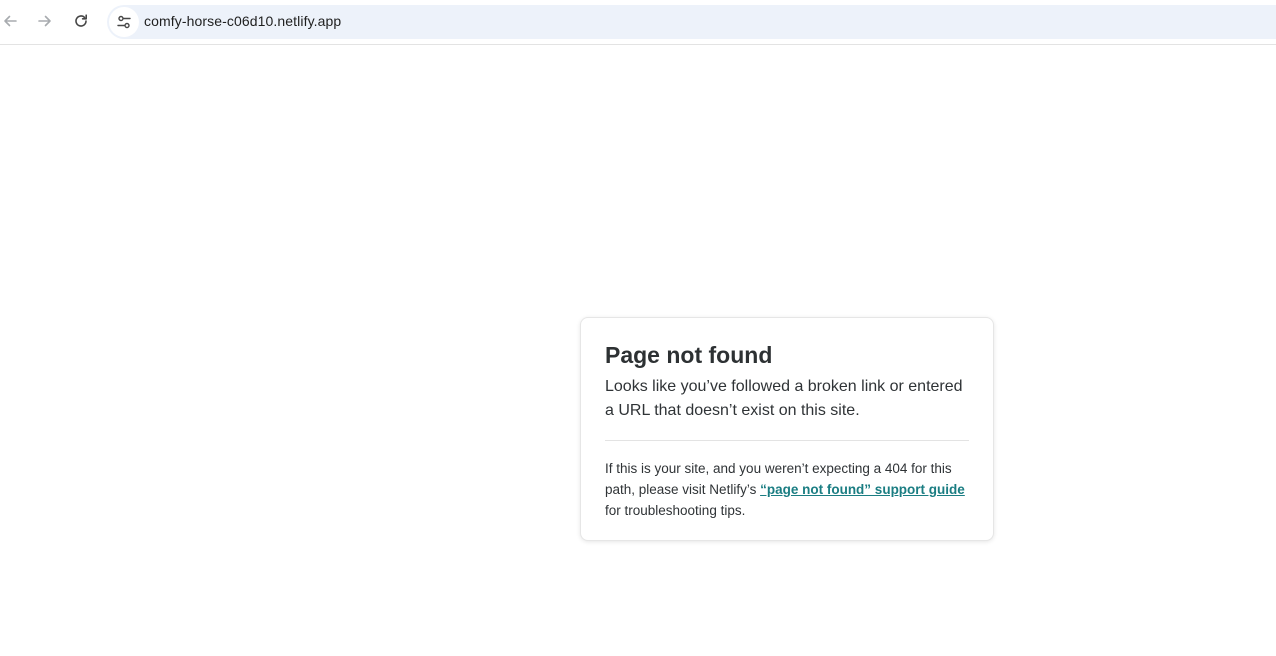  I want to click on reload-icon, so click(81, 20).